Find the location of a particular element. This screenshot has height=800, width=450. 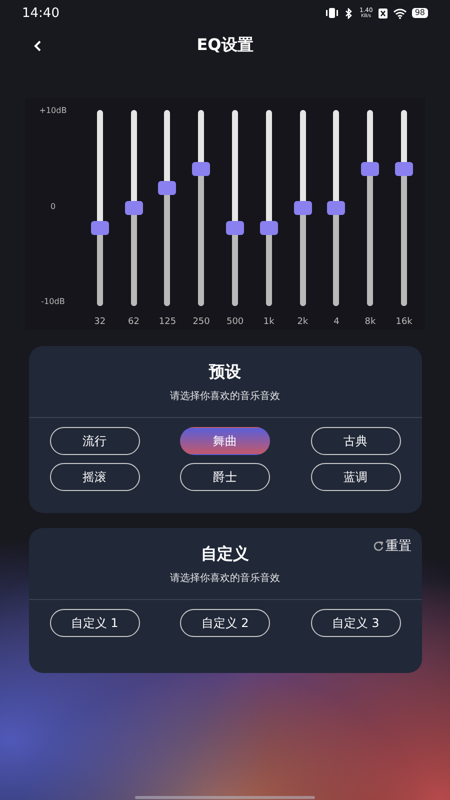

wifi-icon is located at coordinates (399, 13).